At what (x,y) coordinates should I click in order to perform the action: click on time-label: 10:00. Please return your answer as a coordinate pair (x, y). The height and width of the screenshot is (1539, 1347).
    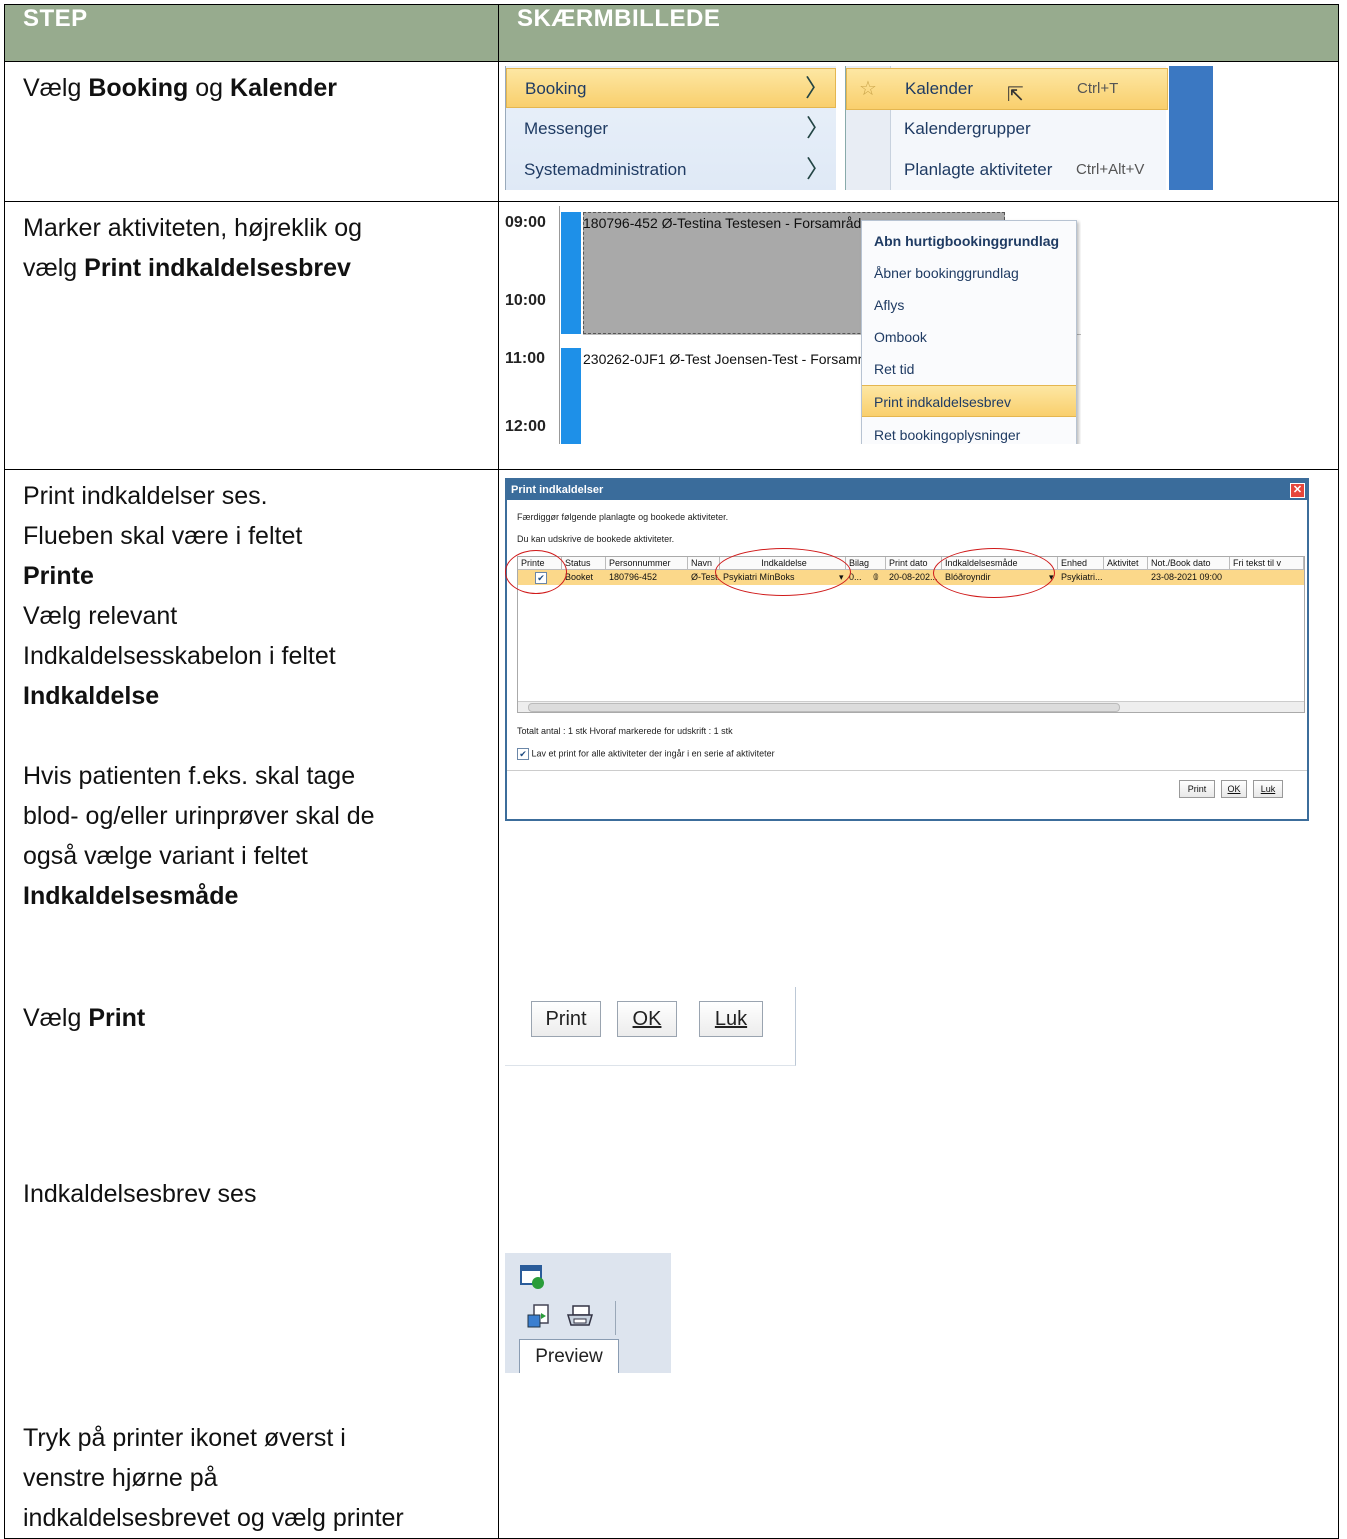
    Looking at the image, I should click on (525, 300).